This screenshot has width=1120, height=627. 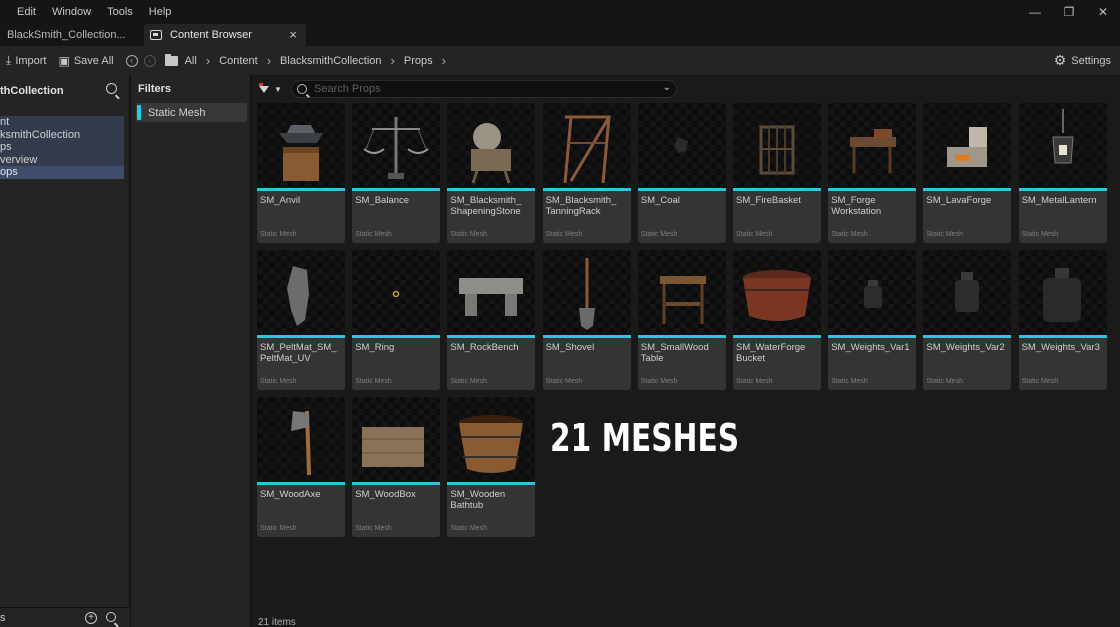 I want to click on asset-name: SM_RockBench, so click(x=484, y=348).